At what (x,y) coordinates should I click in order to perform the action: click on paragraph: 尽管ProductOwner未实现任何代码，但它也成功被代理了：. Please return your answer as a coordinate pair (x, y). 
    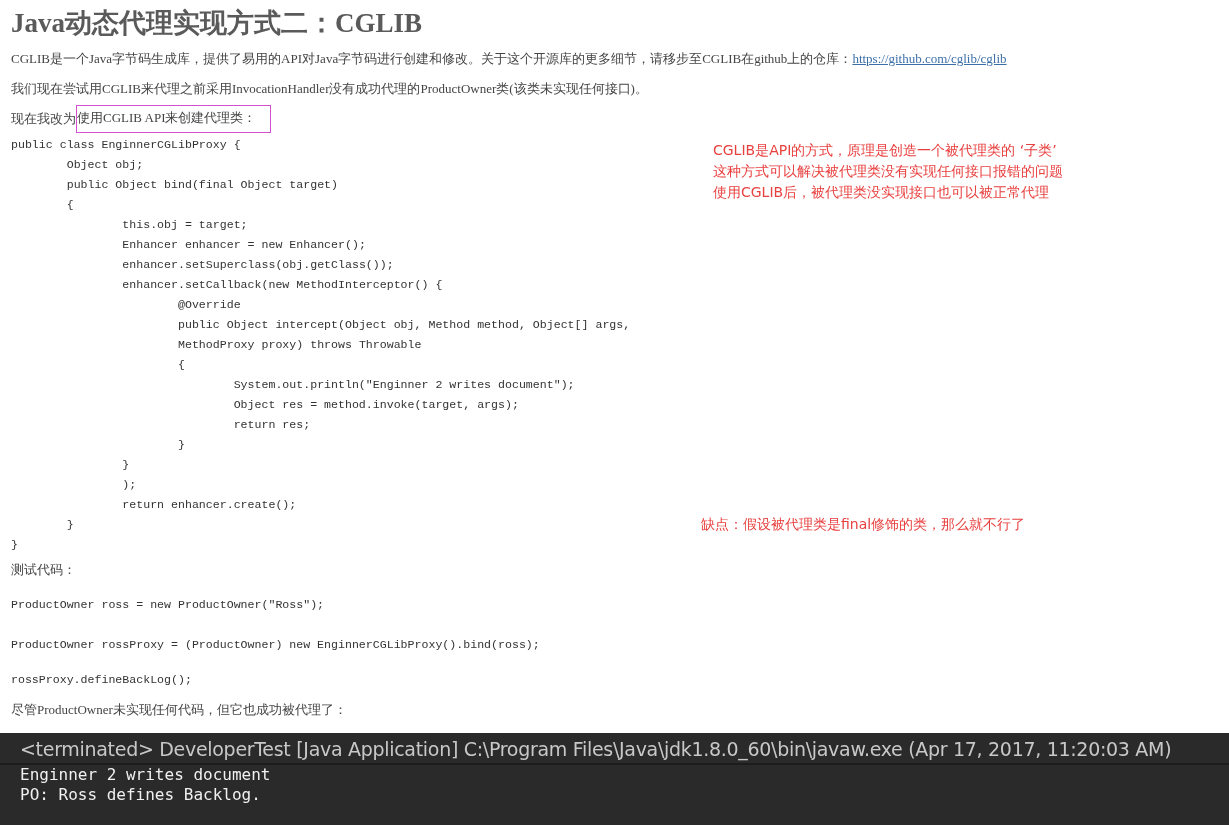
    Looking at the image, I should click on (179, 710).